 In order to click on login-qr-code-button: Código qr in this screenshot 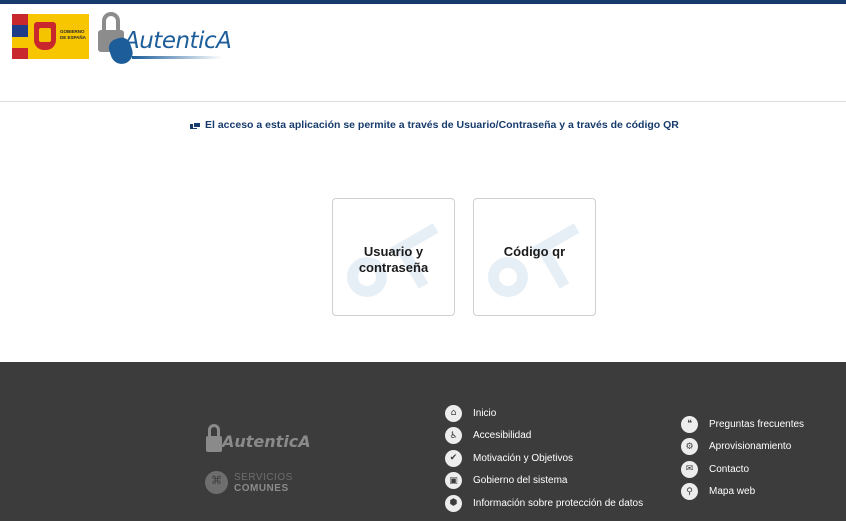, I will do `click(534, 257)`.